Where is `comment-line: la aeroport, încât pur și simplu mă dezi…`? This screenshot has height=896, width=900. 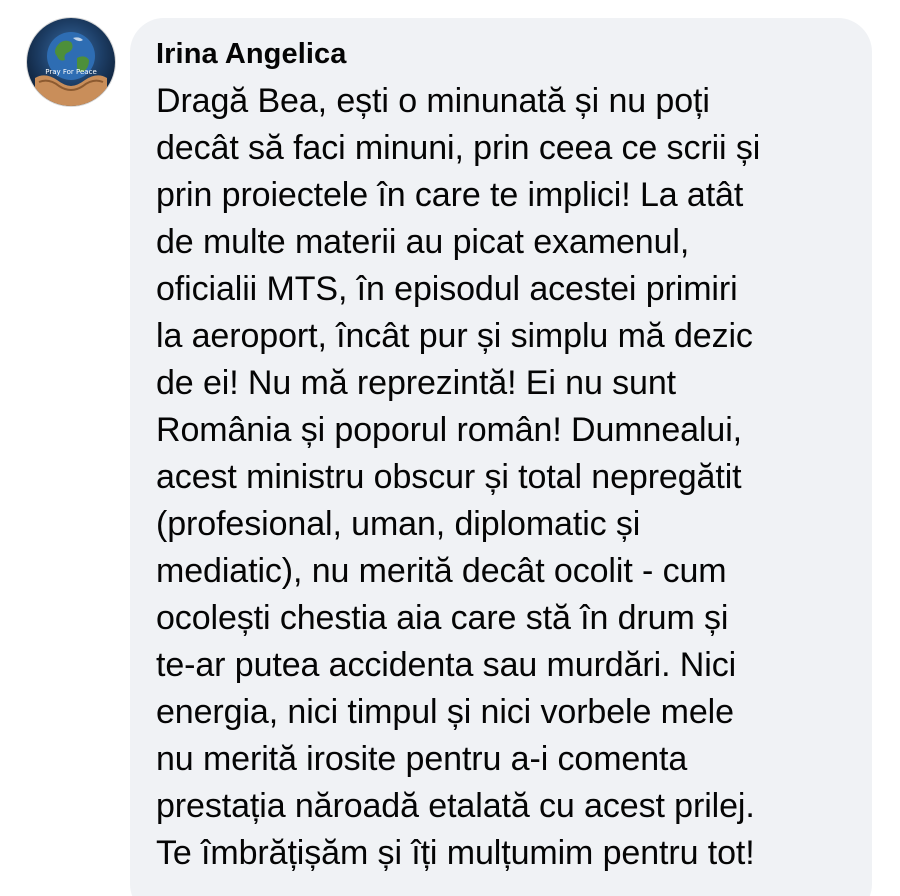
comment-line: la aeroport, încât pur și simplu mă dezi… is located at coordinates (454, 336).